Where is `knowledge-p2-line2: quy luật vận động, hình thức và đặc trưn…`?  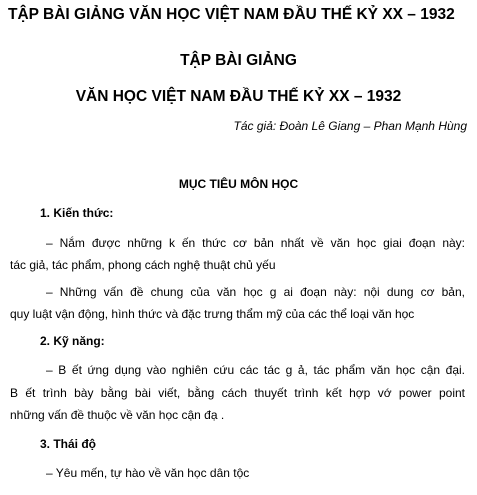 knowledge-p2-line2: quy luật vận động, hình thức và đặc trưn… is located at coordinates (212, 314).